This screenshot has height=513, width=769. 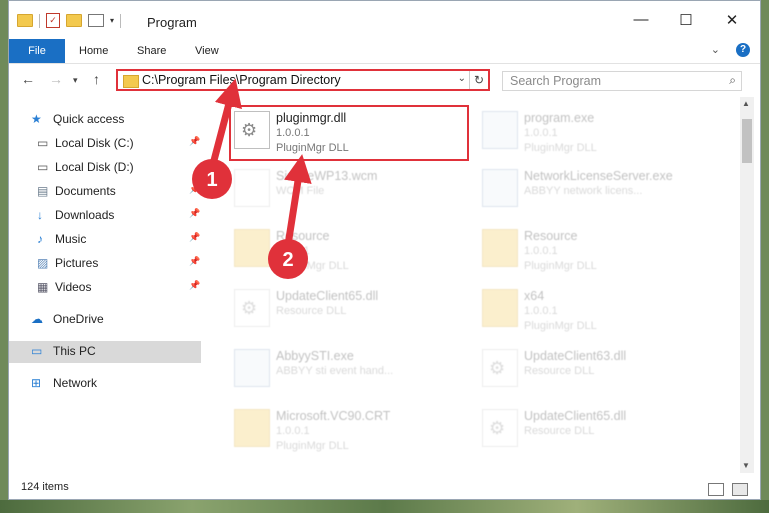 What do you see at coordinates (105, 240) in the screenshot?
I see `sidebar-item-music: ♪ Music 📌` at bounding box center [105, 240].